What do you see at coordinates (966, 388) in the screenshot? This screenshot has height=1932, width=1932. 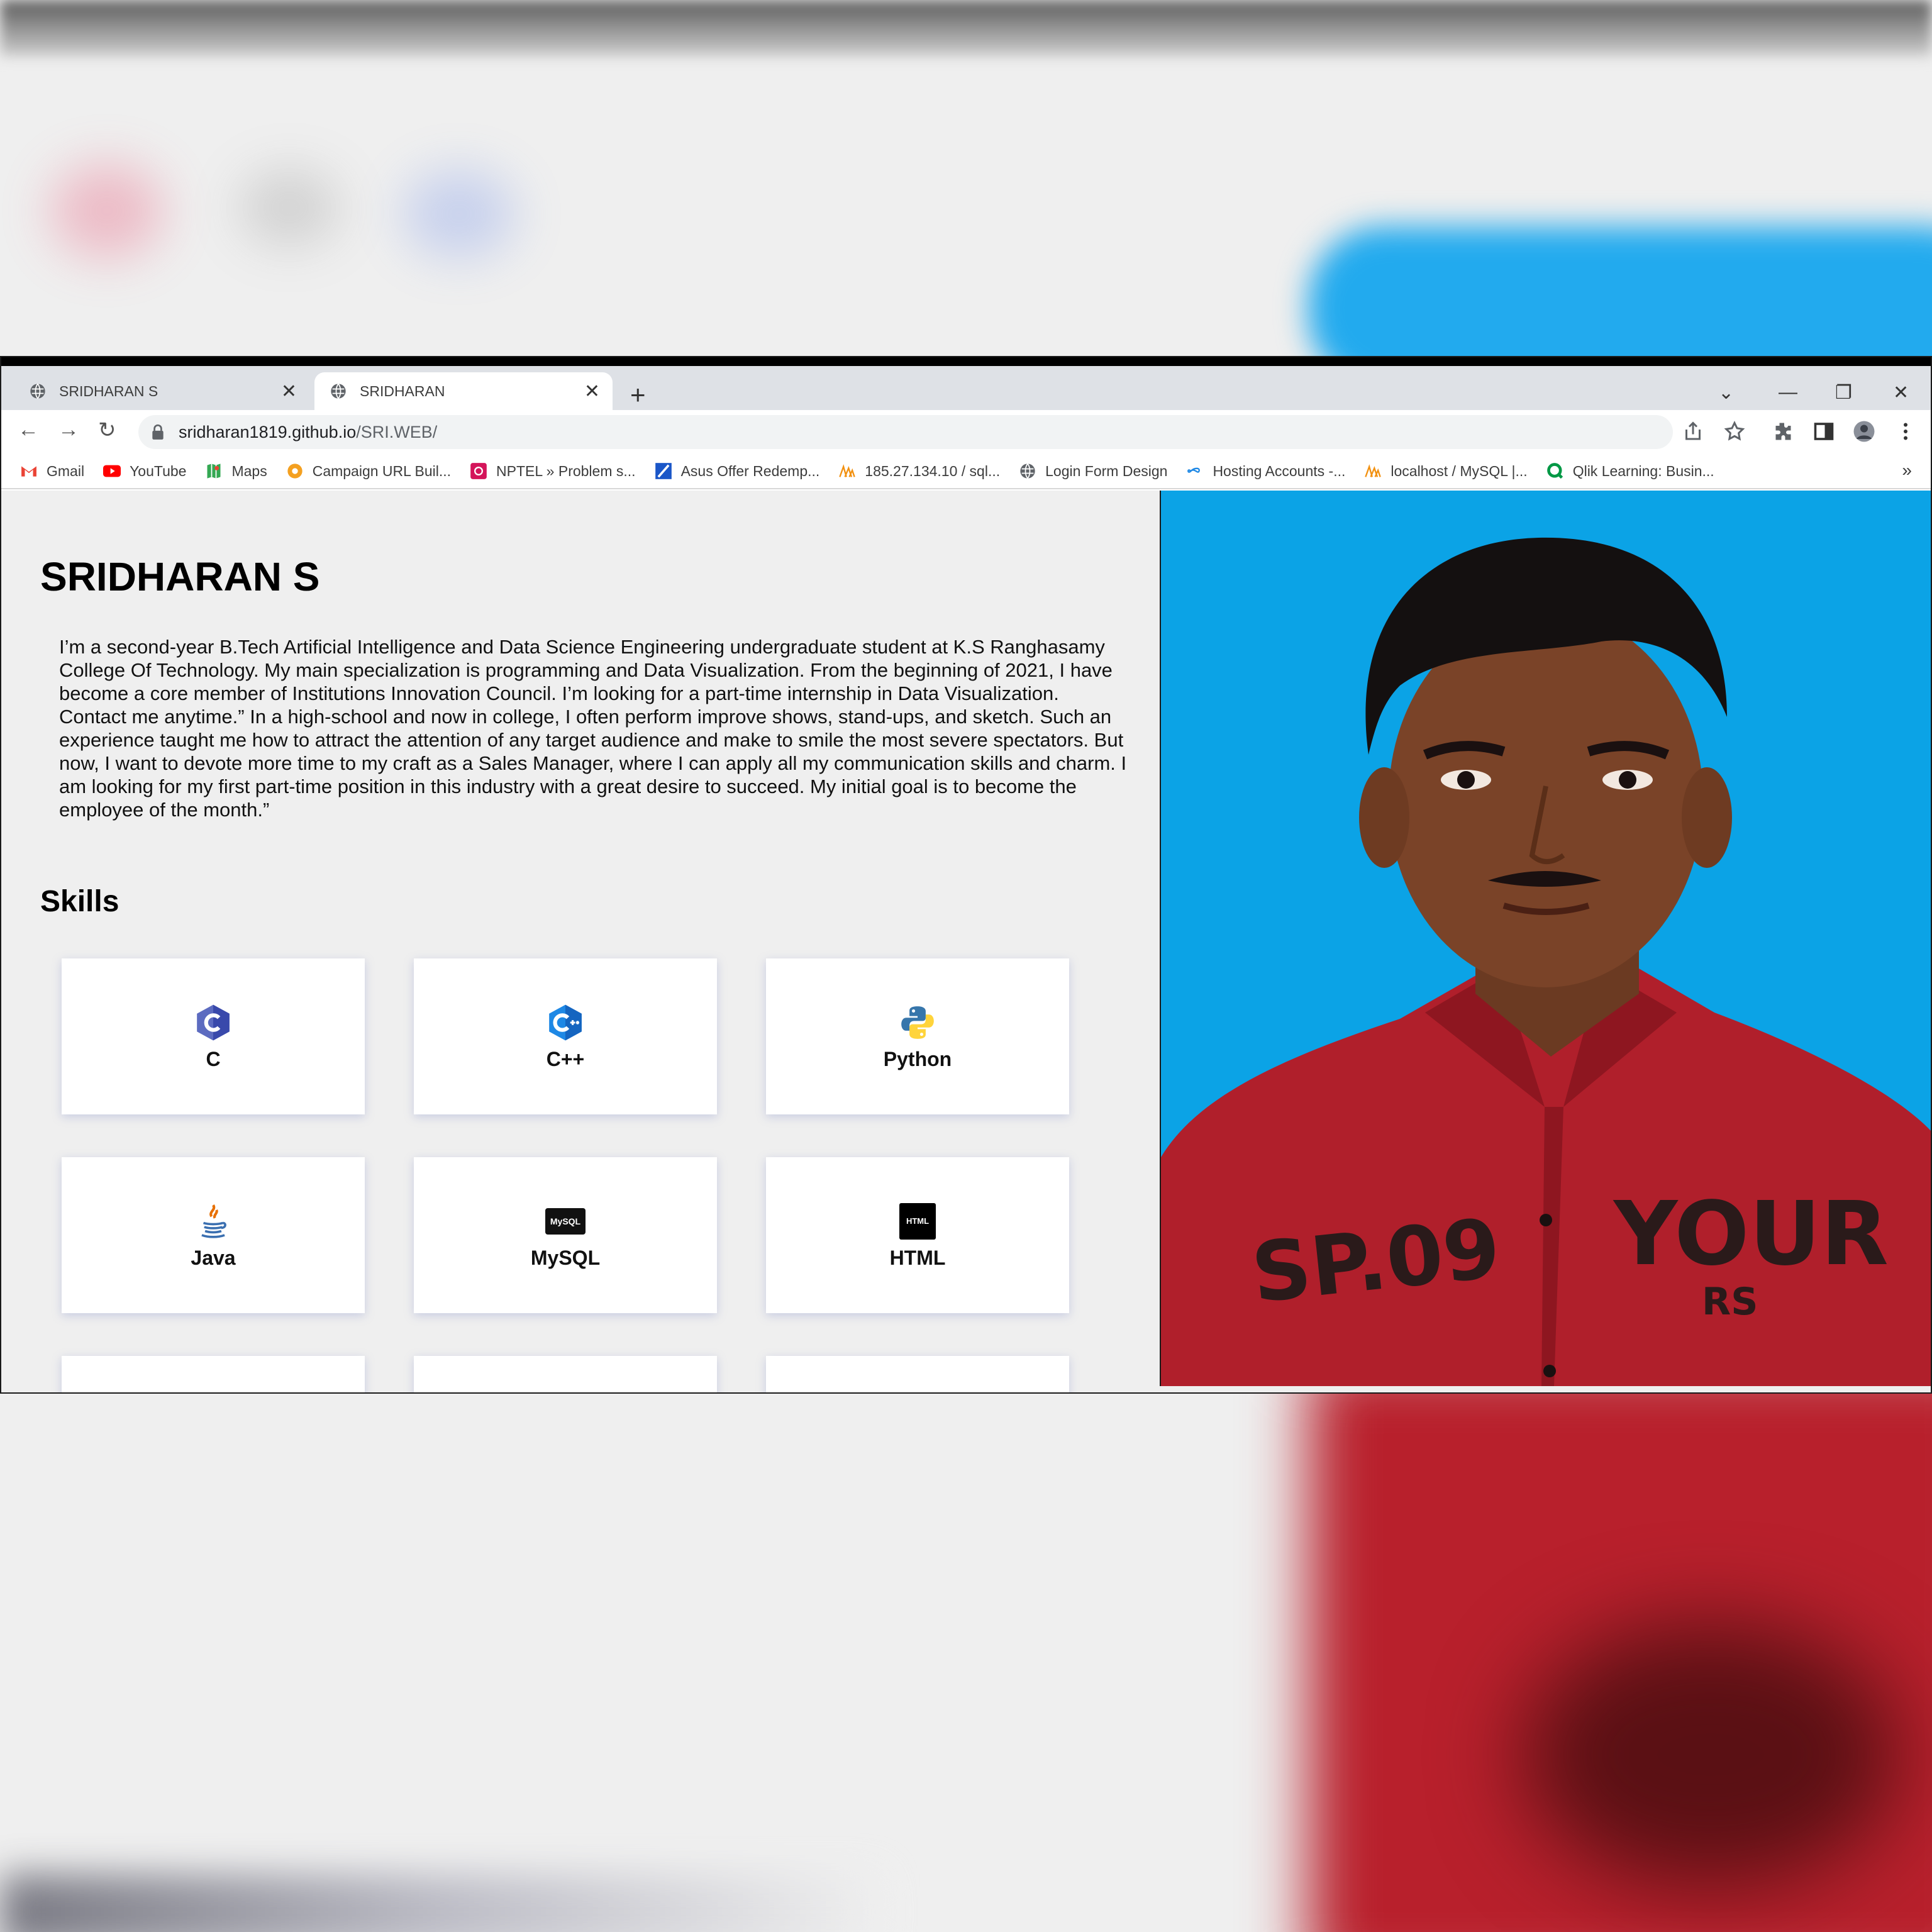 I see `tab-bar: SRIDHARAN S ✕ SRIDHARAN ✕ + ⌄ — ❐ ✕` at bounding box center [966, 388].